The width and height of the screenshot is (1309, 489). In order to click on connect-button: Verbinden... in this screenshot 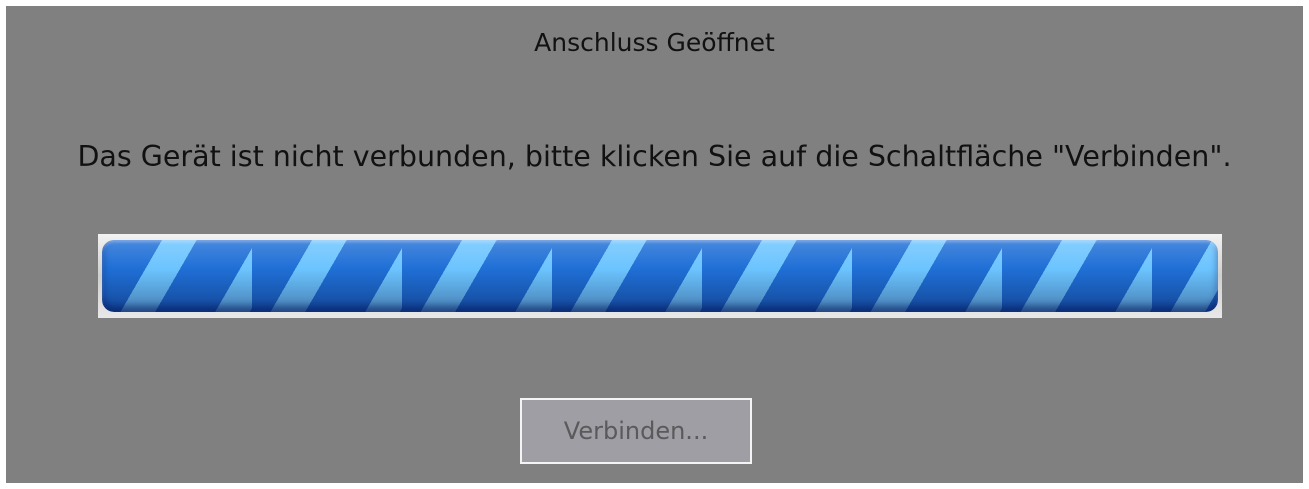, I will do `click(636, 431)`.